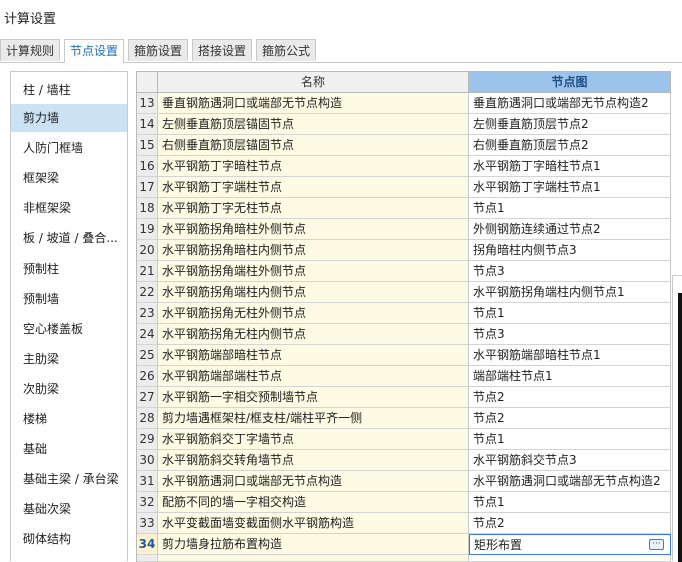 The image size is (682, 562). What do you see at coordinates (147, 397) in the screenshot?
I see `row-number: 27` at bounding box center [147, 397].